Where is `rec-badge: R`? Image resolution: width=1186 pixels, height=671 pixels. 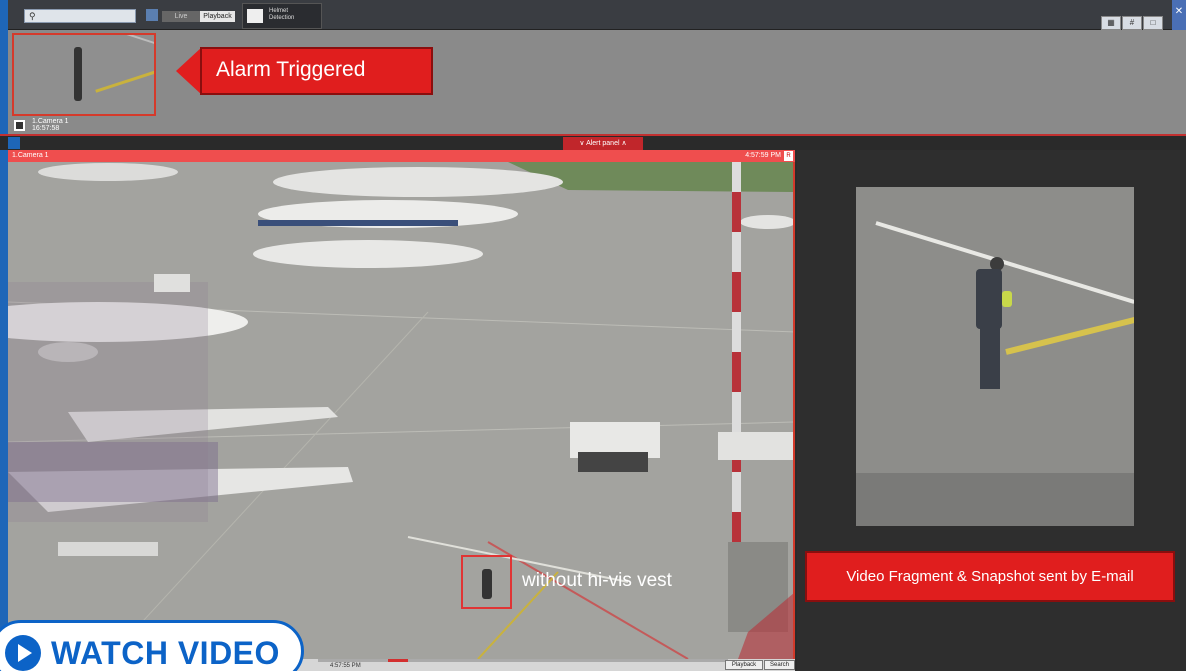 rec-badge: R is located at coordinates (788, 156).